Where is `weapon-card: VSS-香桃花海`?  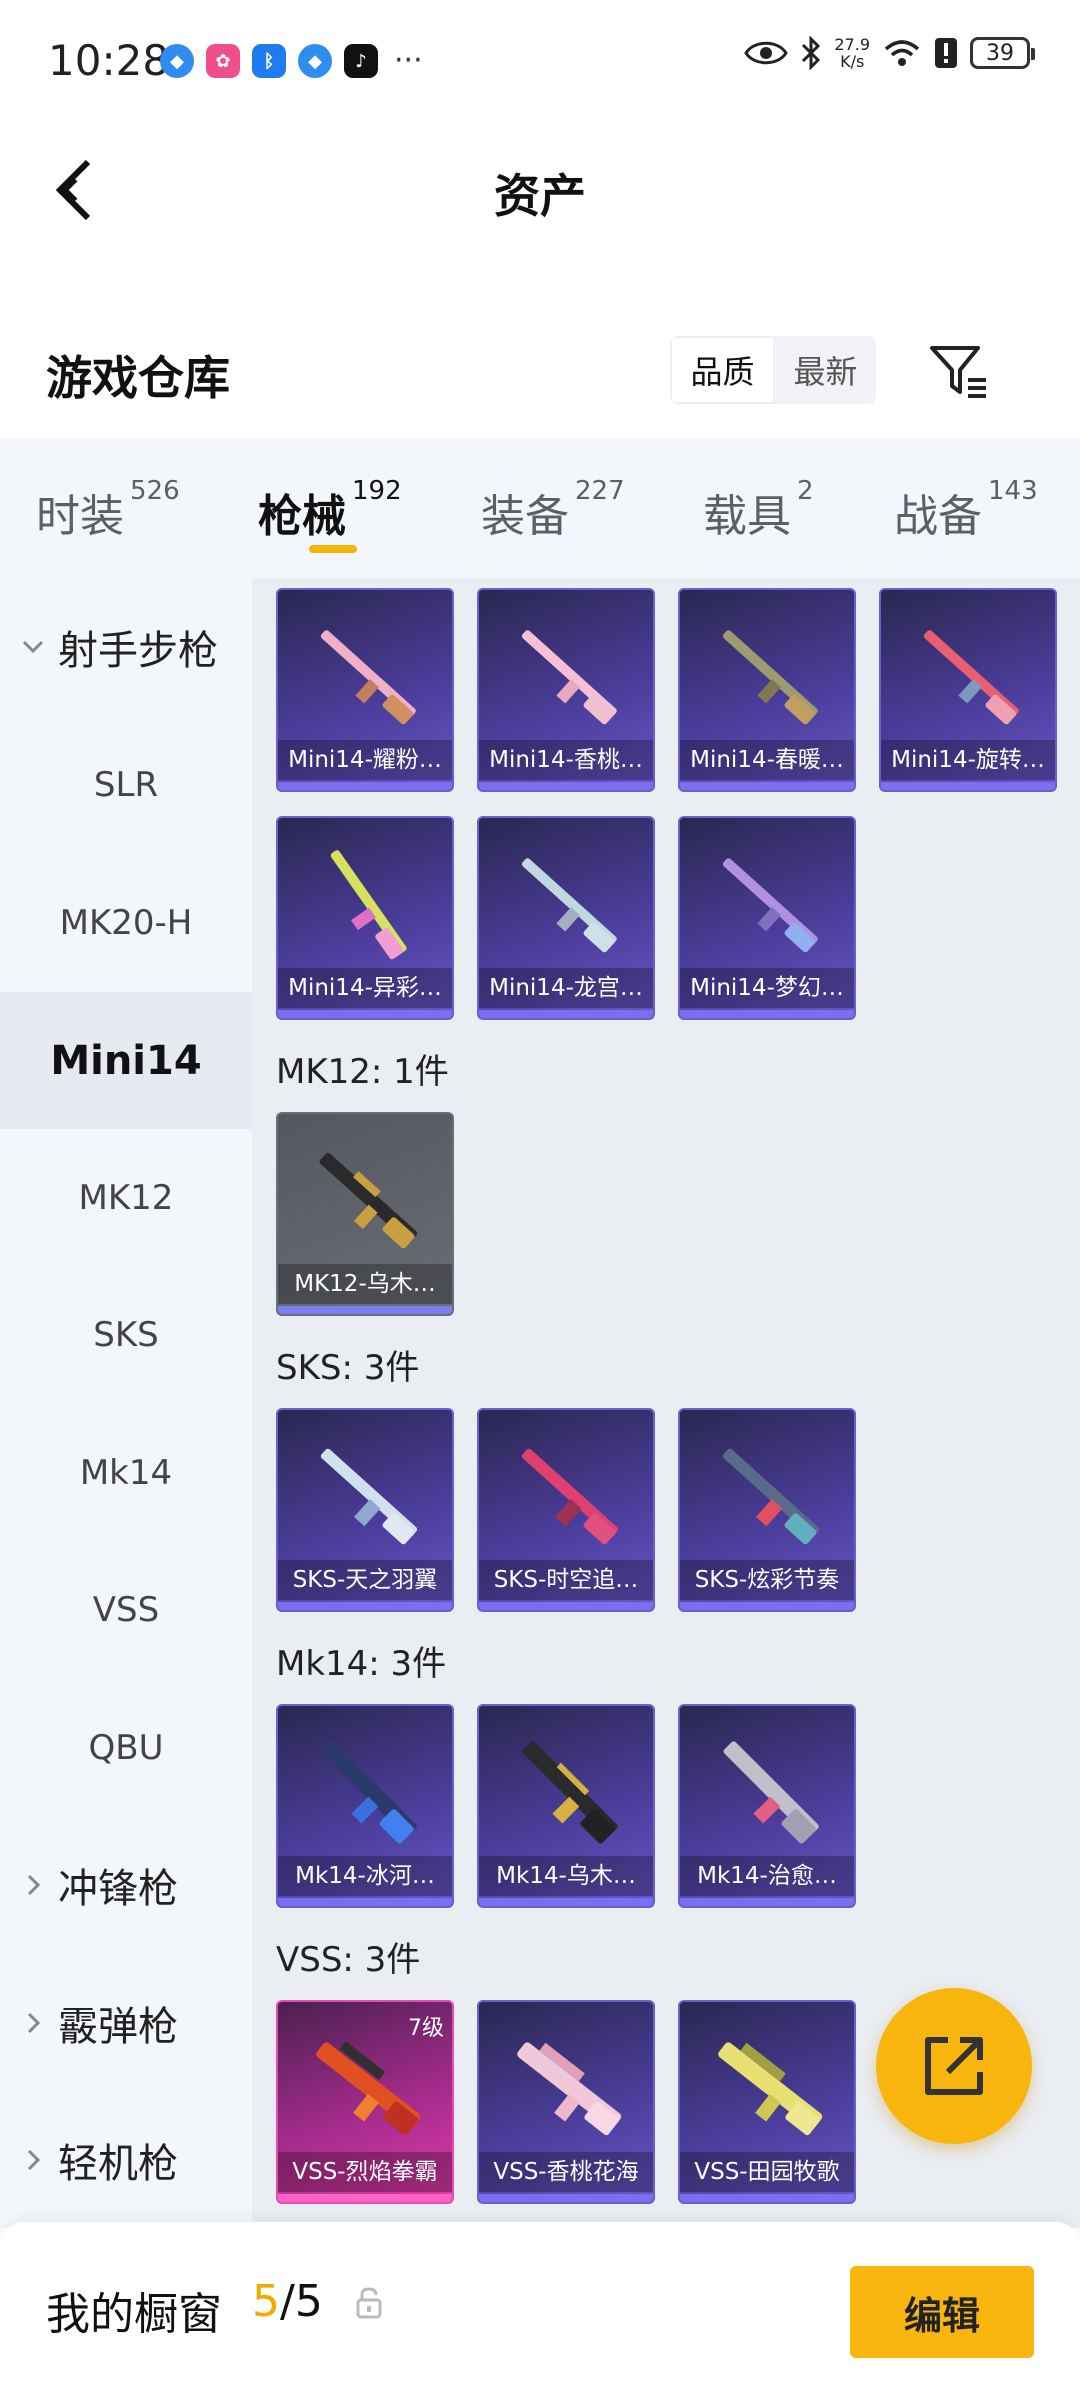
weapon-card: VSS-香桃花海 is located at coordinates (566, 2102).